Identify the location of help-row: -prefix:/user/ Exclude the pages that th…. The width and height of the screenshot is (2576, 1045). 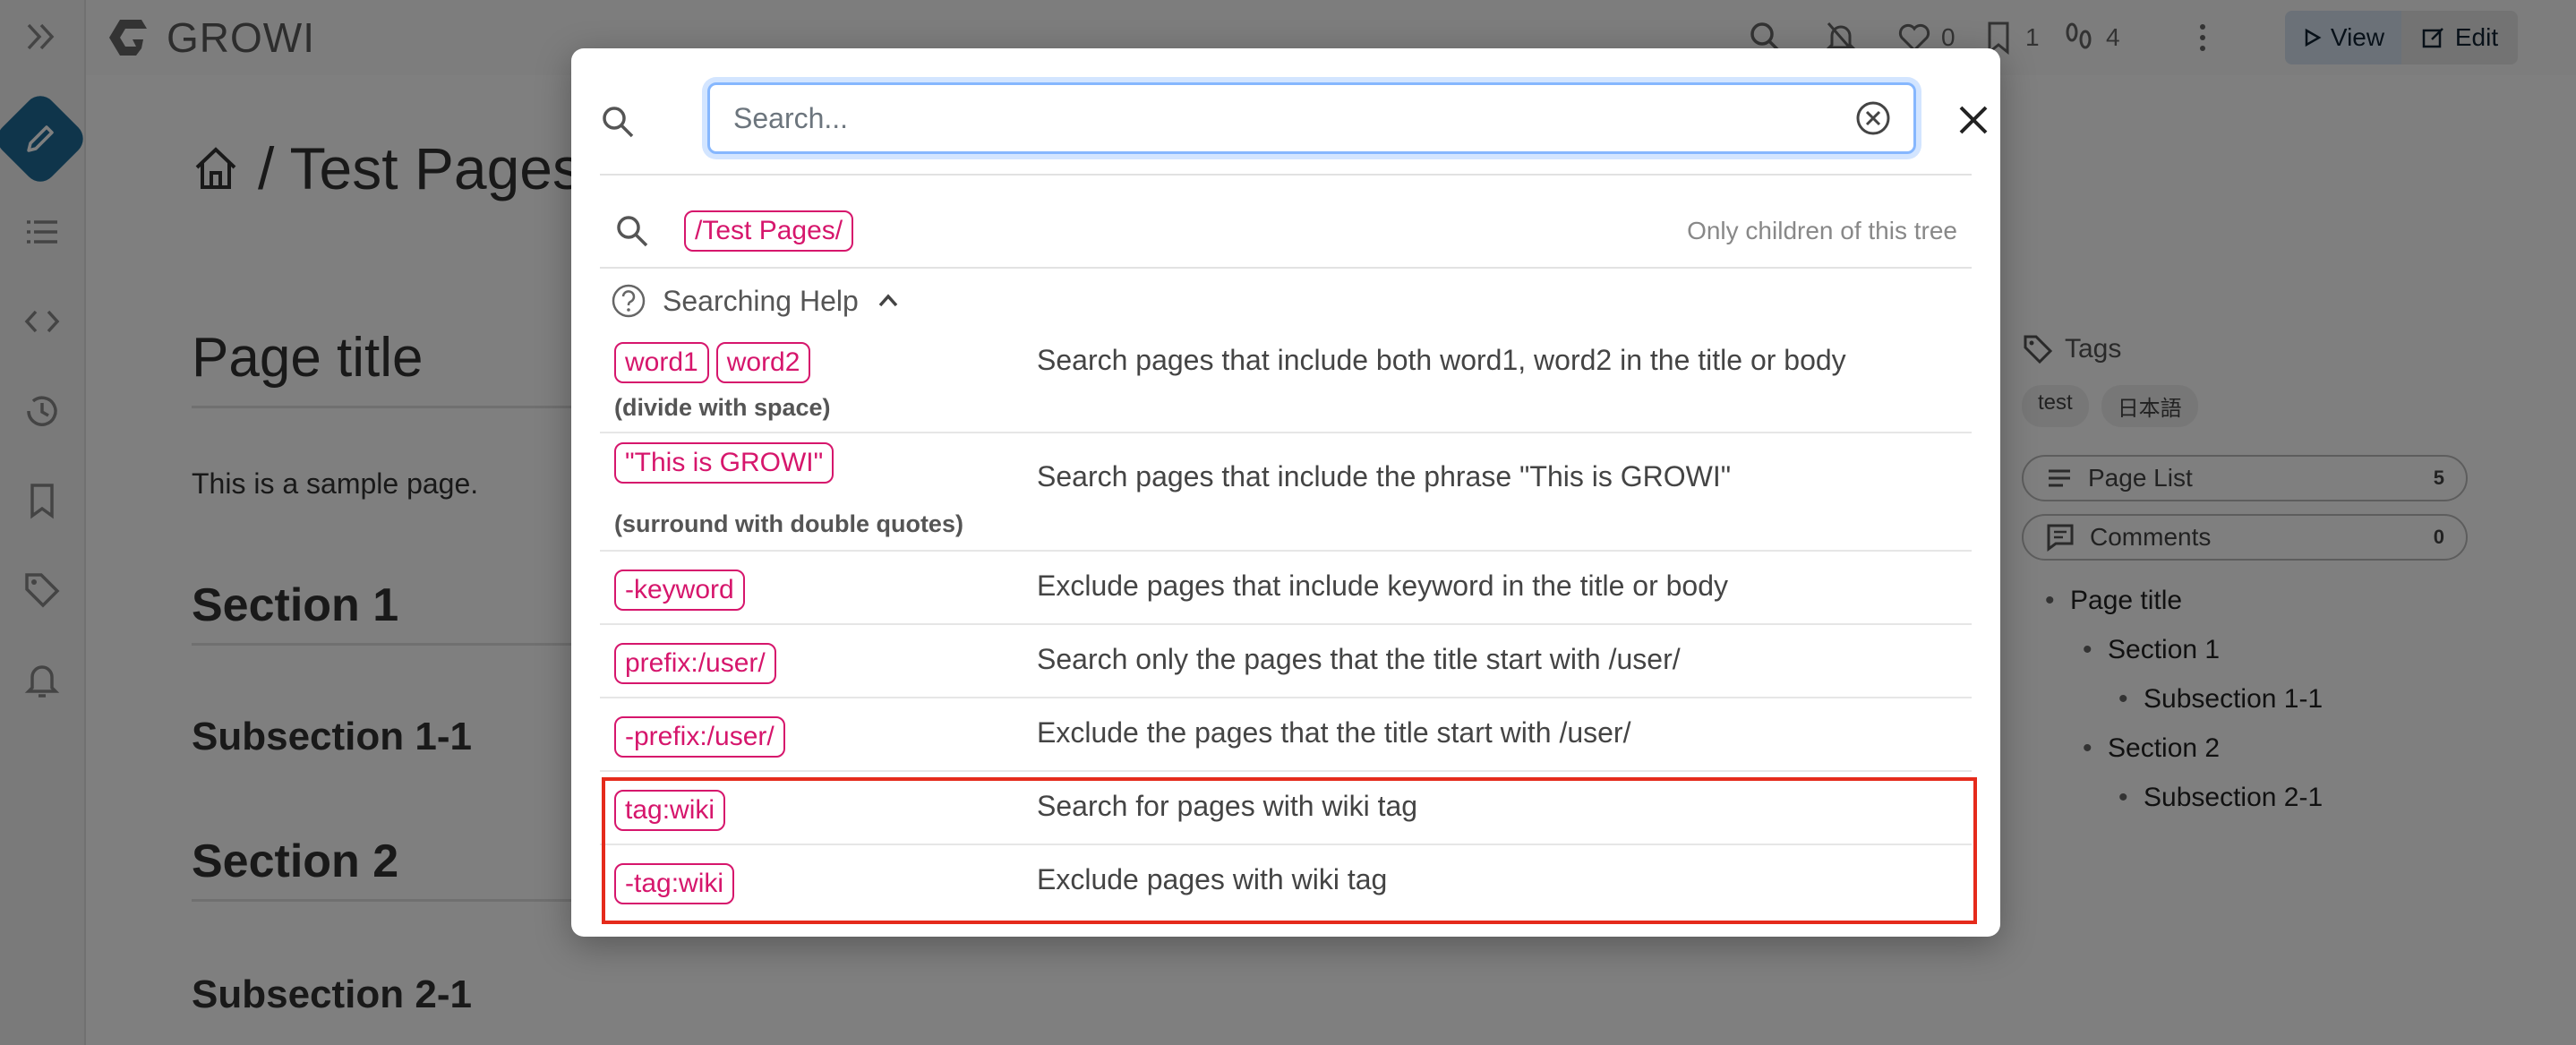
(1286, 735).